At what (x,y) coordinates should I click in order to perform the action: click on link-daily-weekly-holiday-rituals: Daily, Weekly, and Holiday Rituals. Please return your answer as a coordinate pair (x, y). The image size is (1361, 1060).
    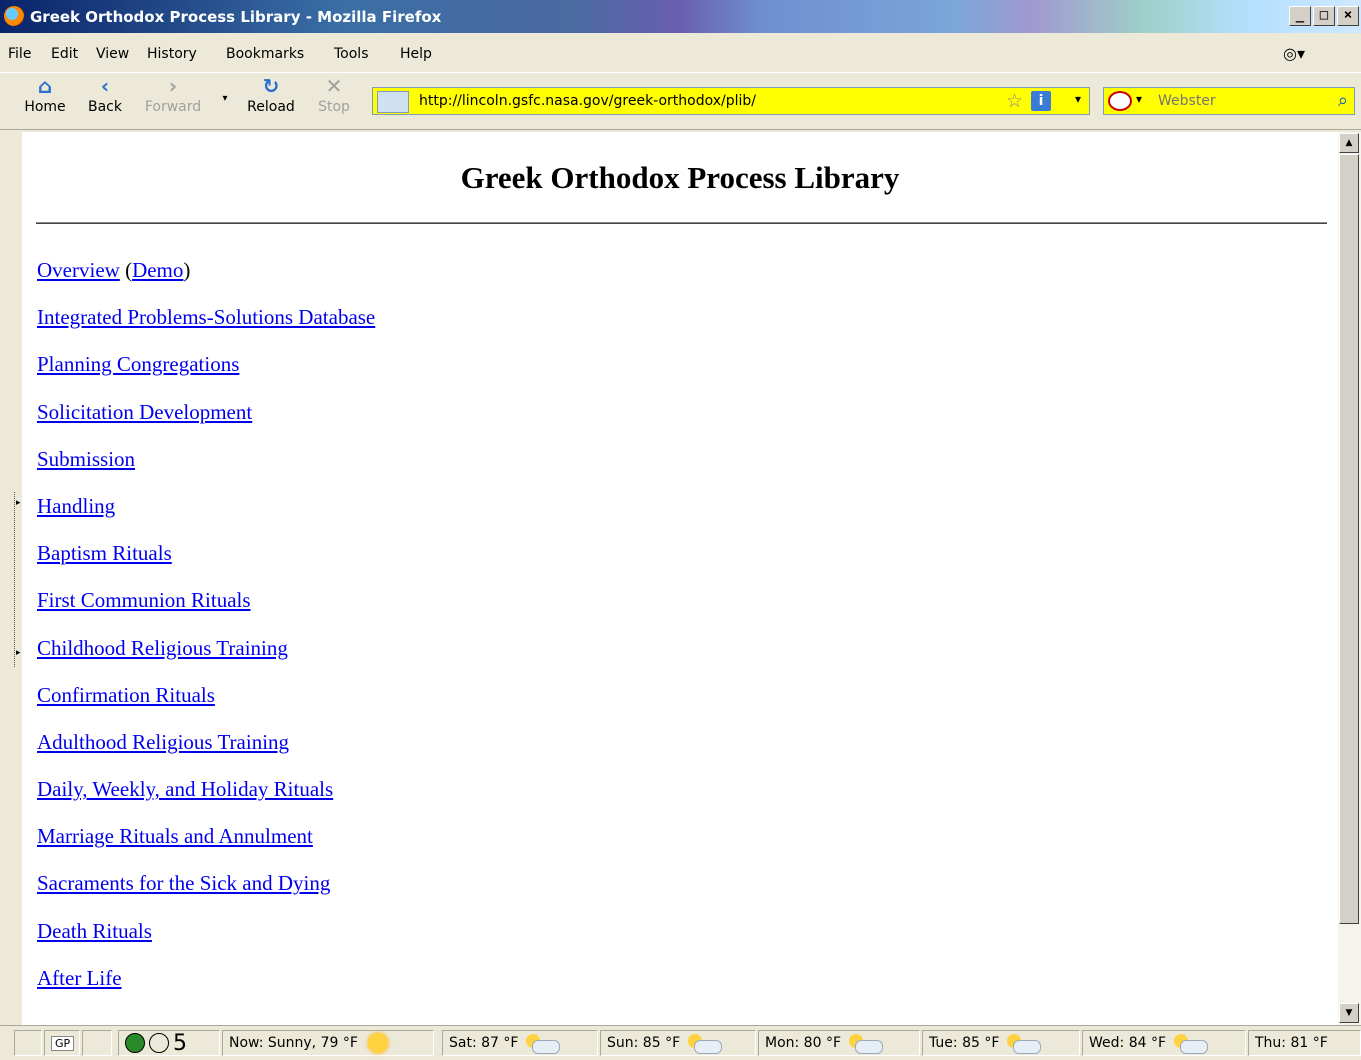
    Looking at the image, I should click on (185, 789).